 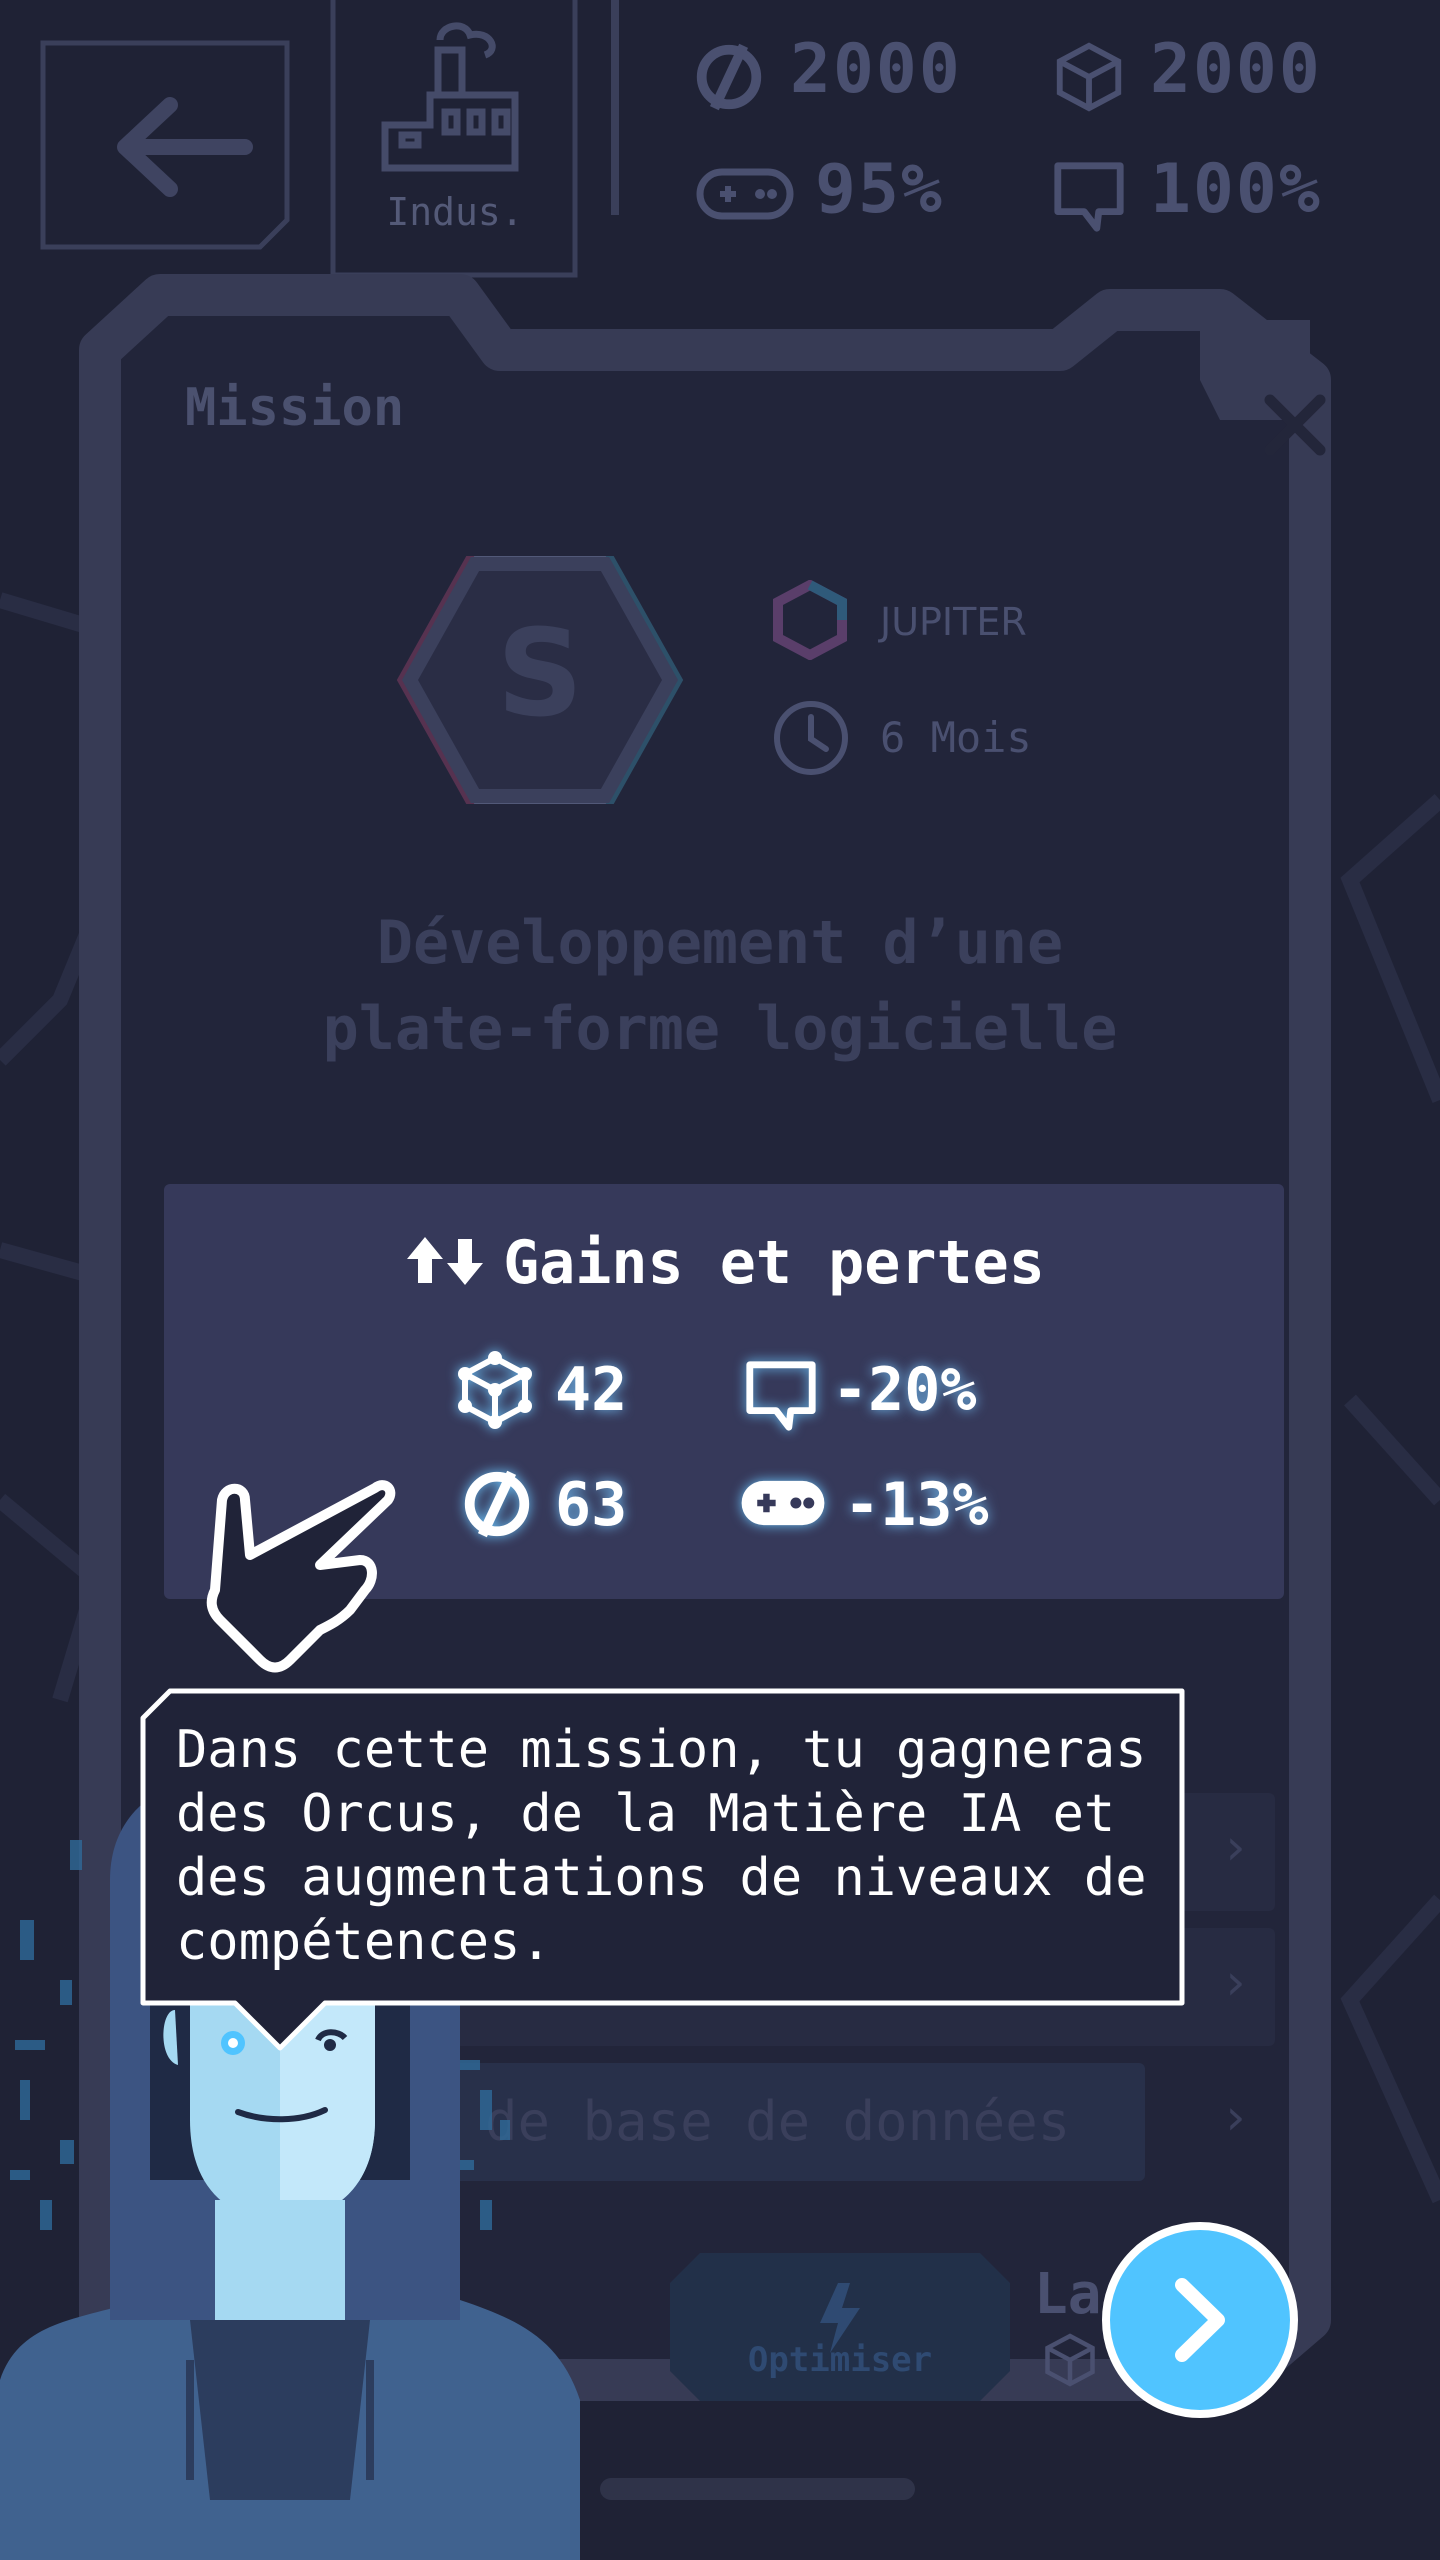 What do you see at coordinates (1068, 2294) in the screenshot?
I see `launch-label: La` at bounding box center [1068, 2294].